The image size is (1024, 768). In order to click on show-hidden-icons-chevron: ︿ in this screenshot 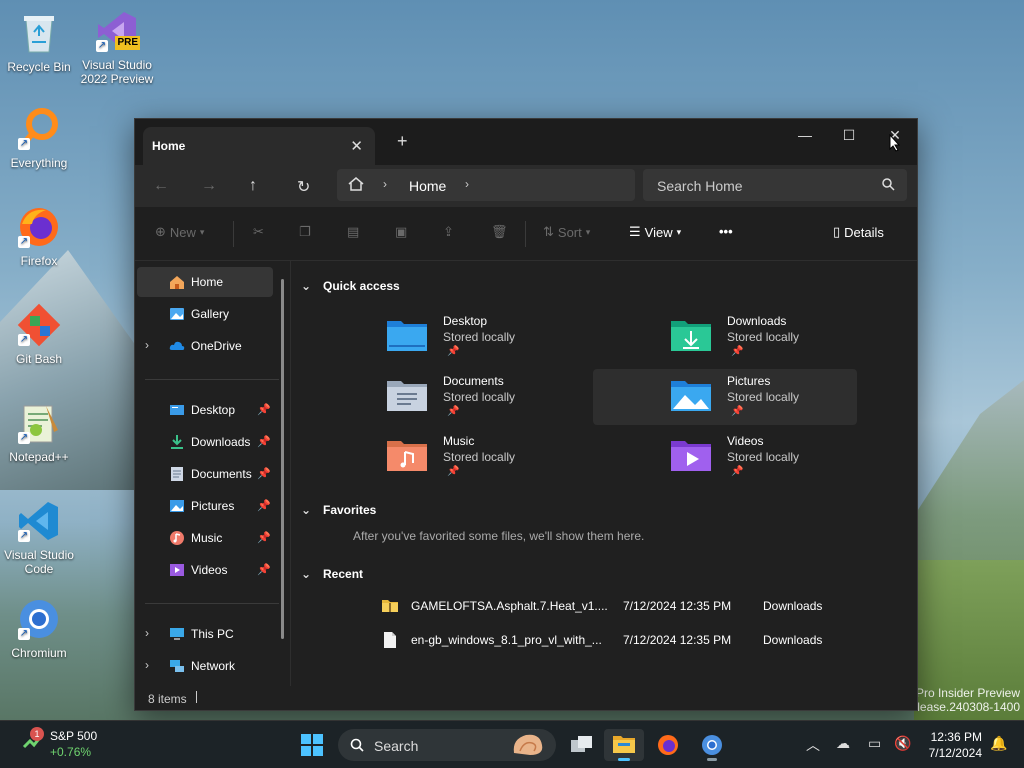, I will do `click(813, 745)`.